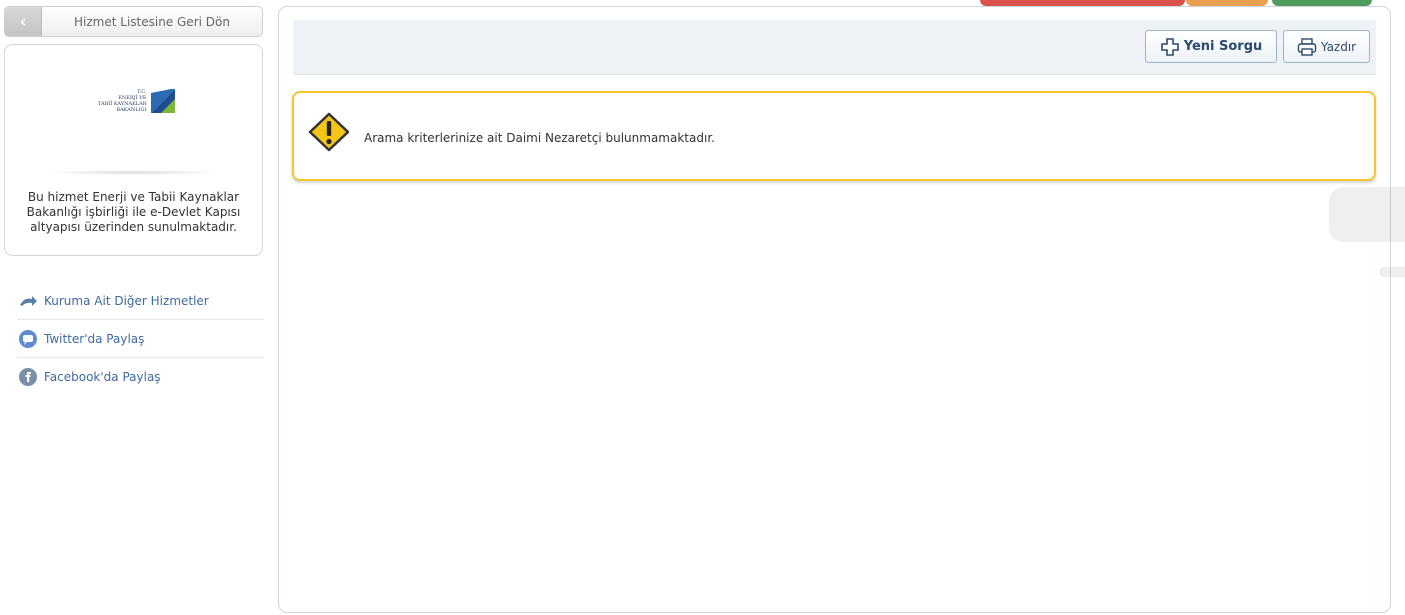 The image size is (1405, 615). I want to click on background-watermark-icon, so click(1367, 232).